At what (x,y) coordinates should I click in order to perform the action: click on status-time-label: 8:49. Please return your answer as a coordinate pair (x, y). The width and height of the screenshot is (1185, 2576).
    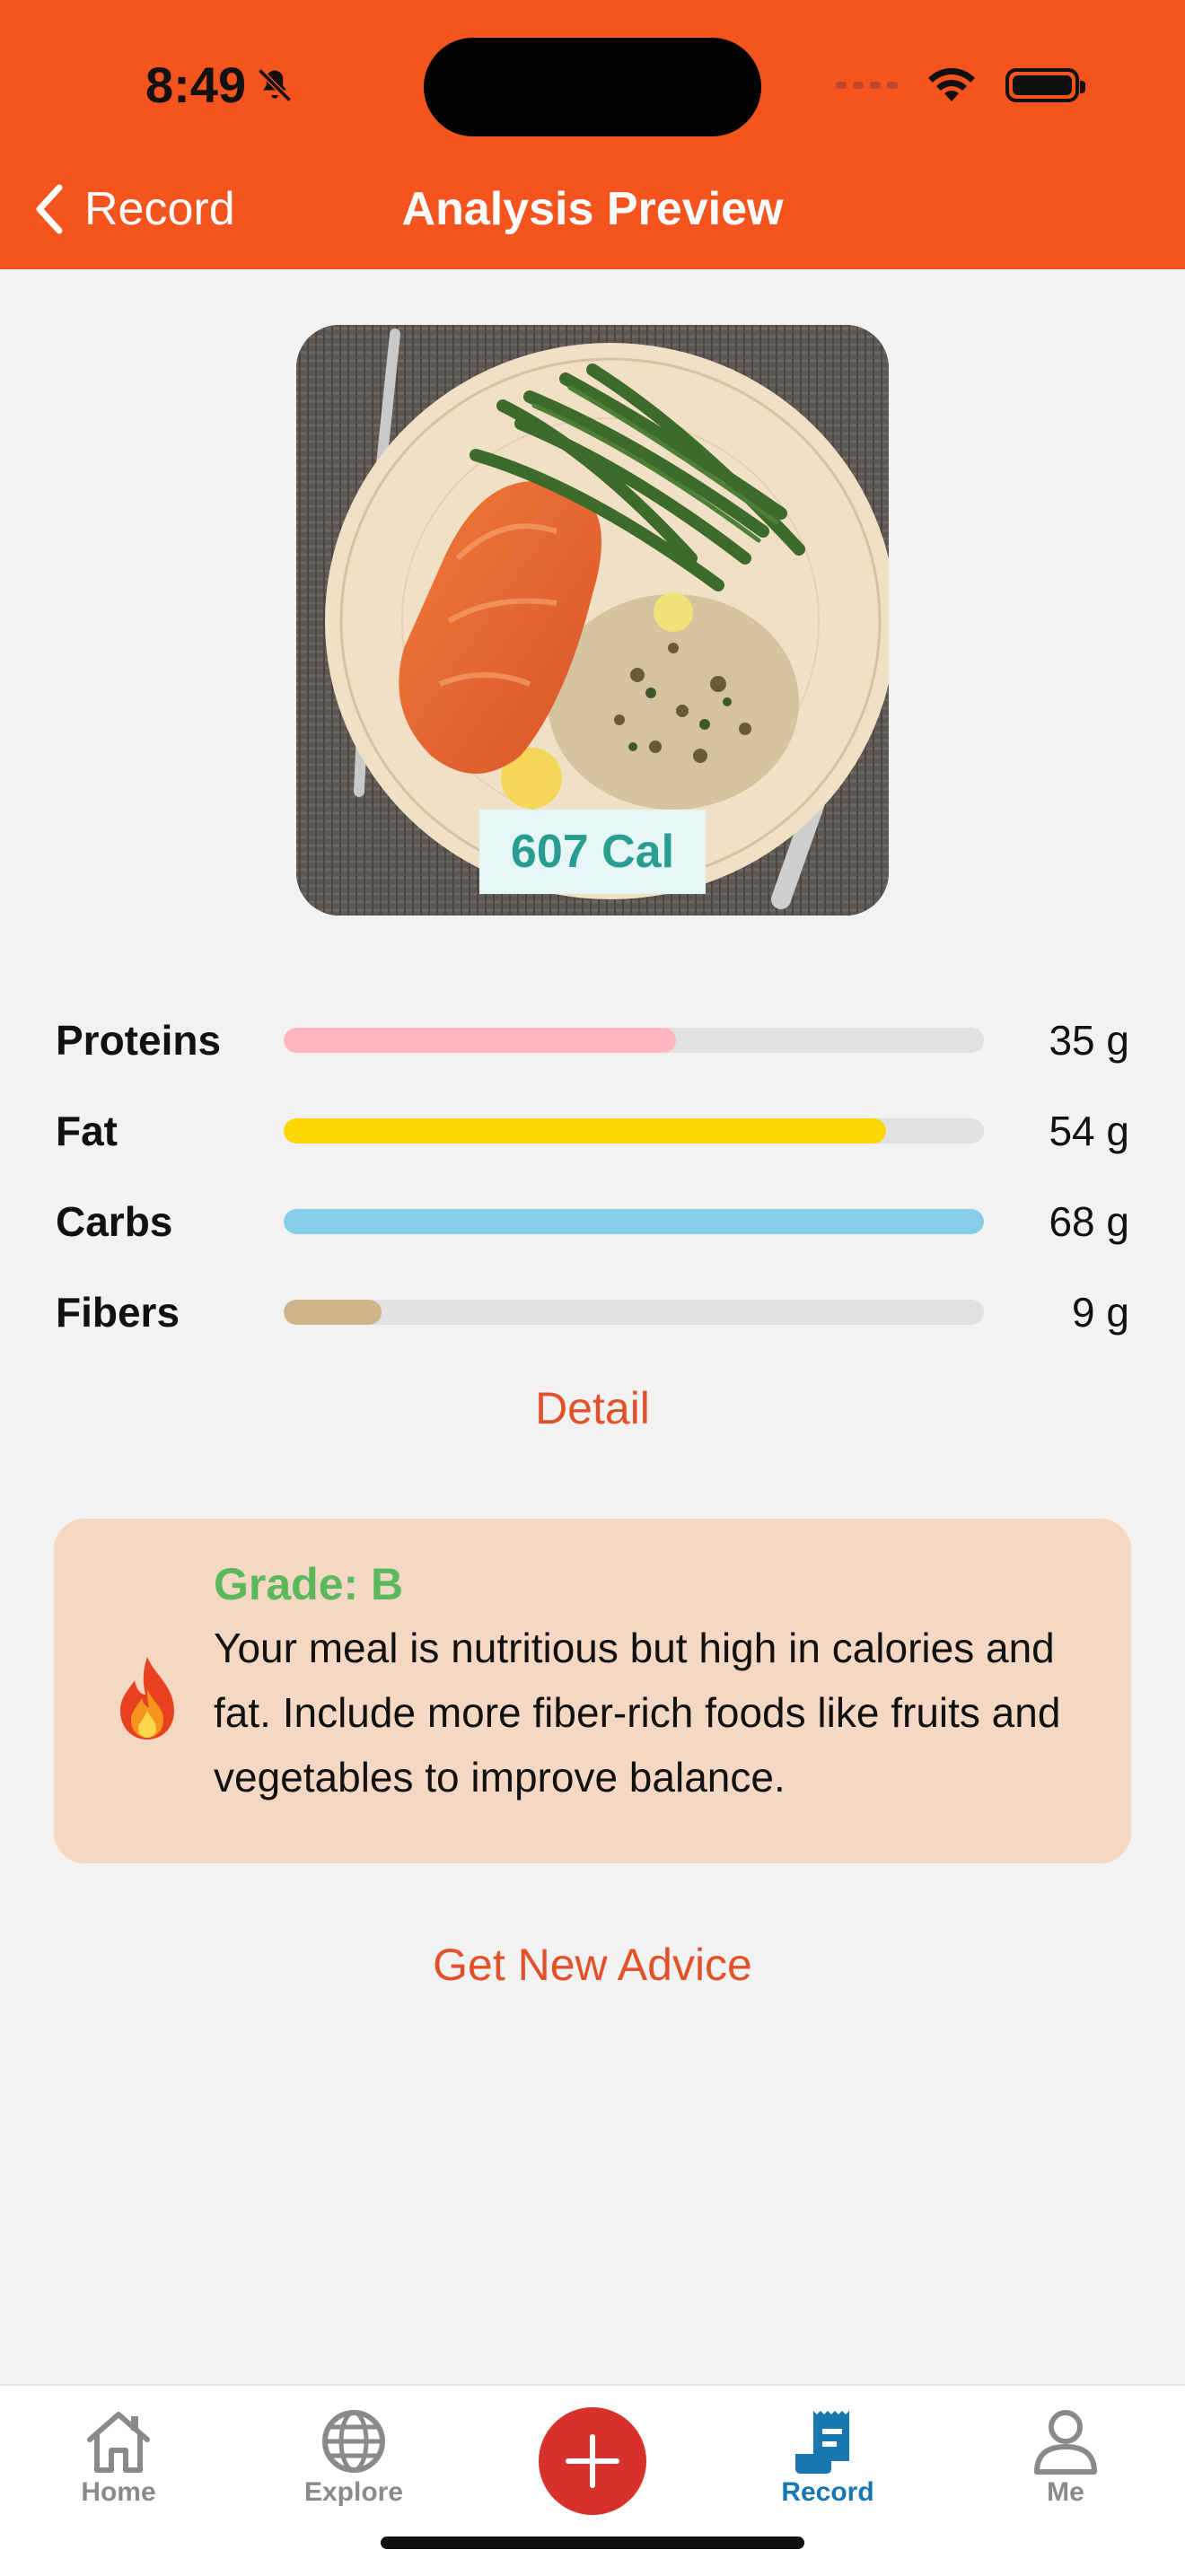
    Looking at the image, I should click on (196, 85).